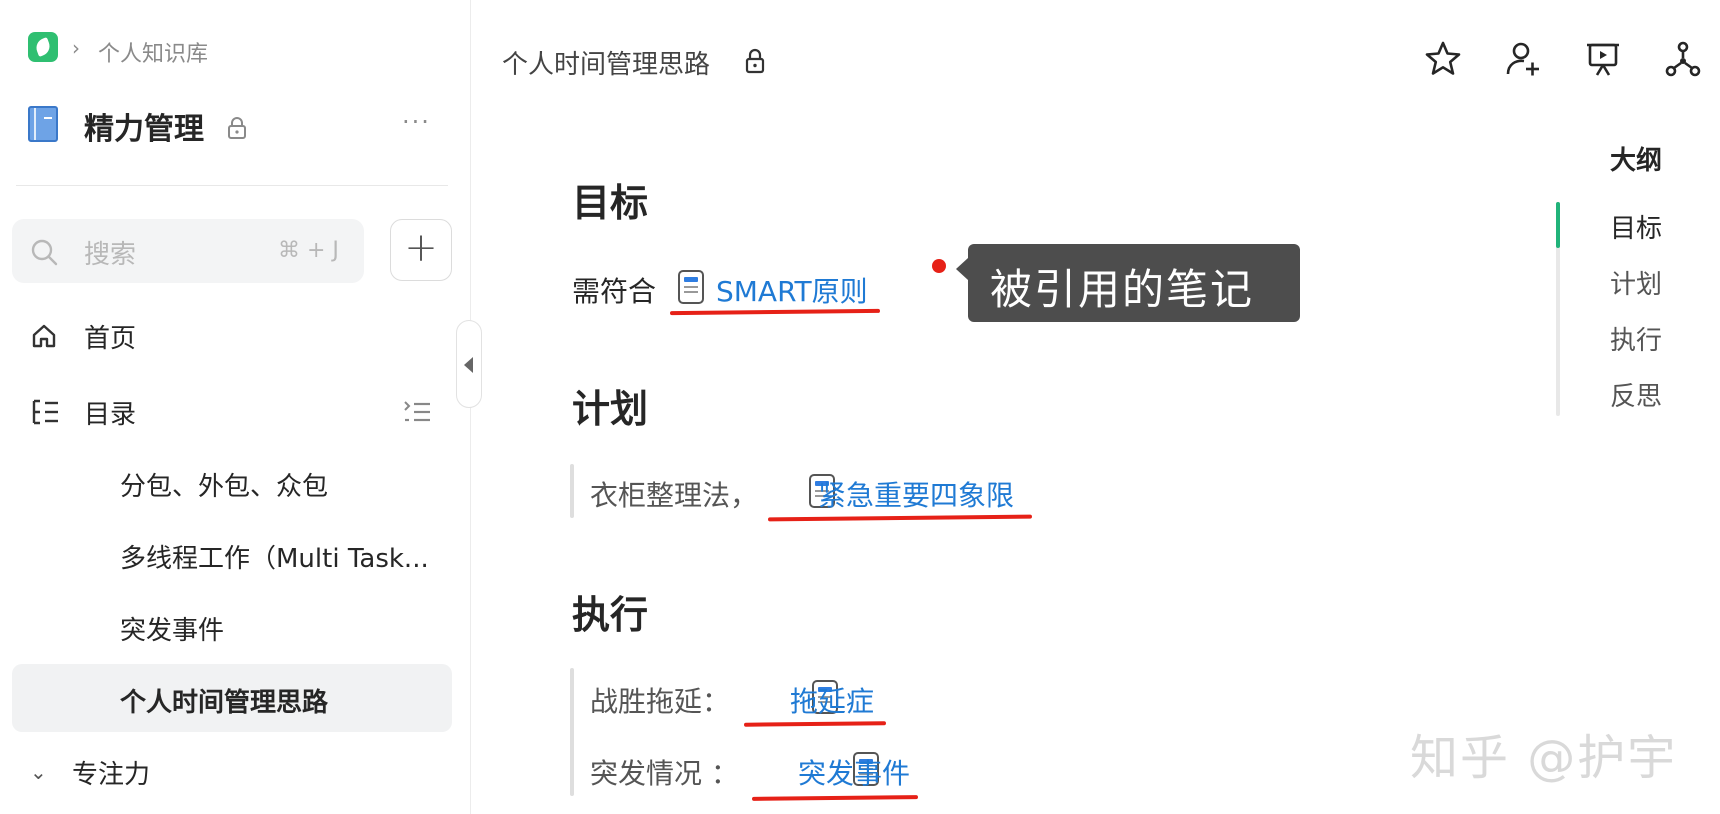 The width and height of the screenshot is (1720, 814). Describe the element at coordinates (44, 252) in the screenshot. I see `search-icon` at that location.